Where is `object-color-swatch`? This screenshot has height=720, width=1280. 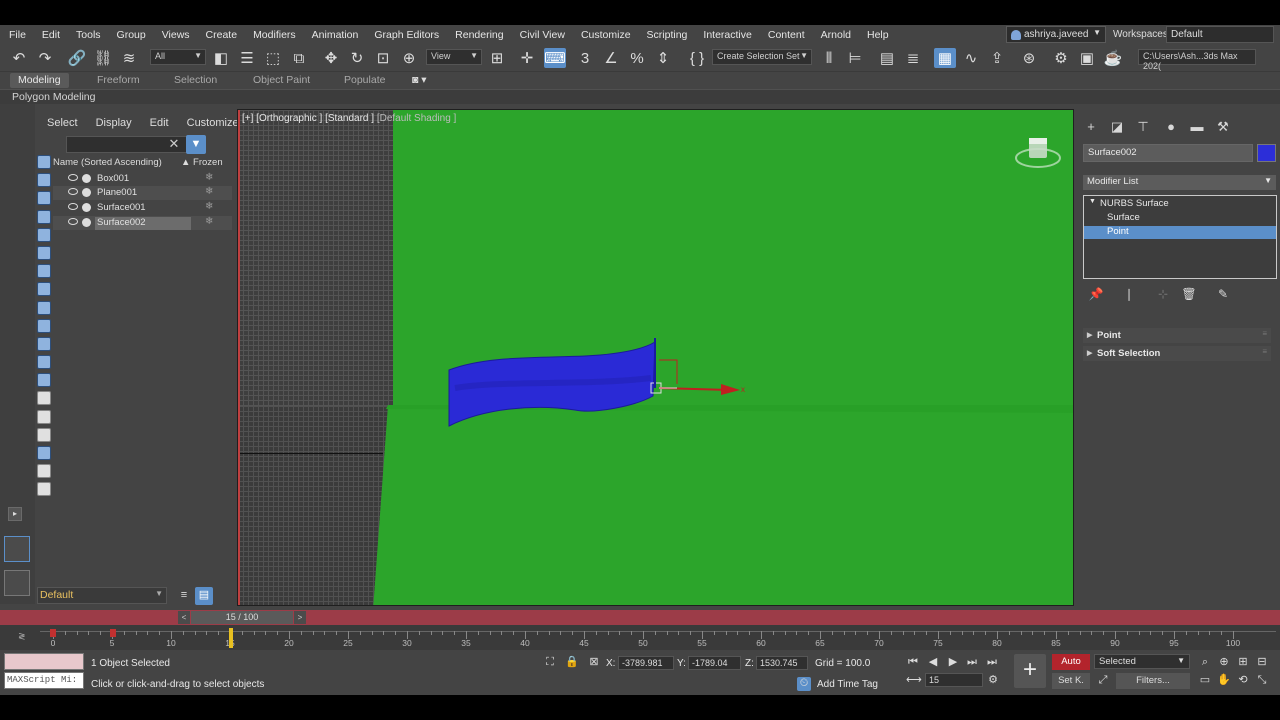
object-color-swatch is located at coordinates (1266, 153).